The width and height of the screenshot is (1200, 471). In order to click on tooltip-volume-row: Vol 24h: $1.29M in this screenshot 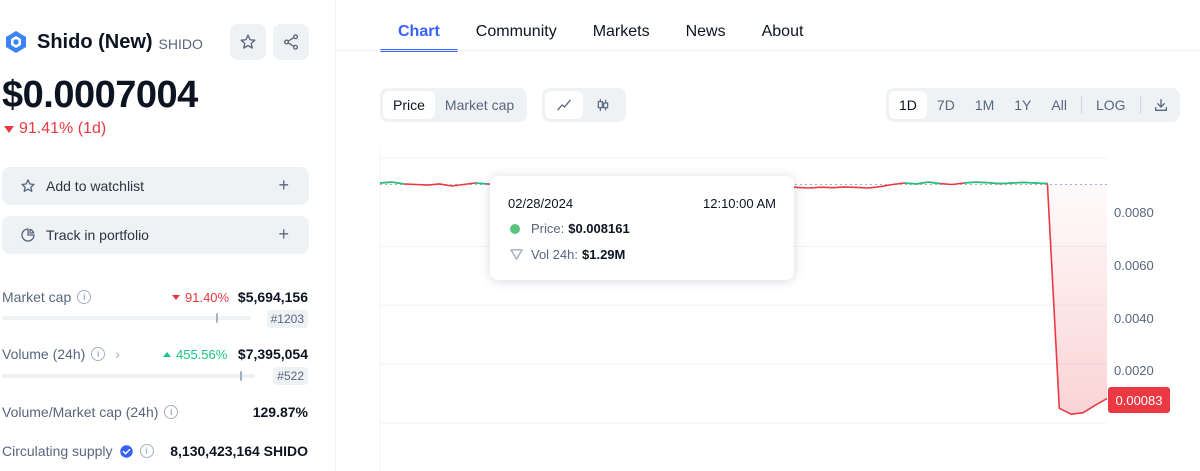, I will do `click(567, 254)`.